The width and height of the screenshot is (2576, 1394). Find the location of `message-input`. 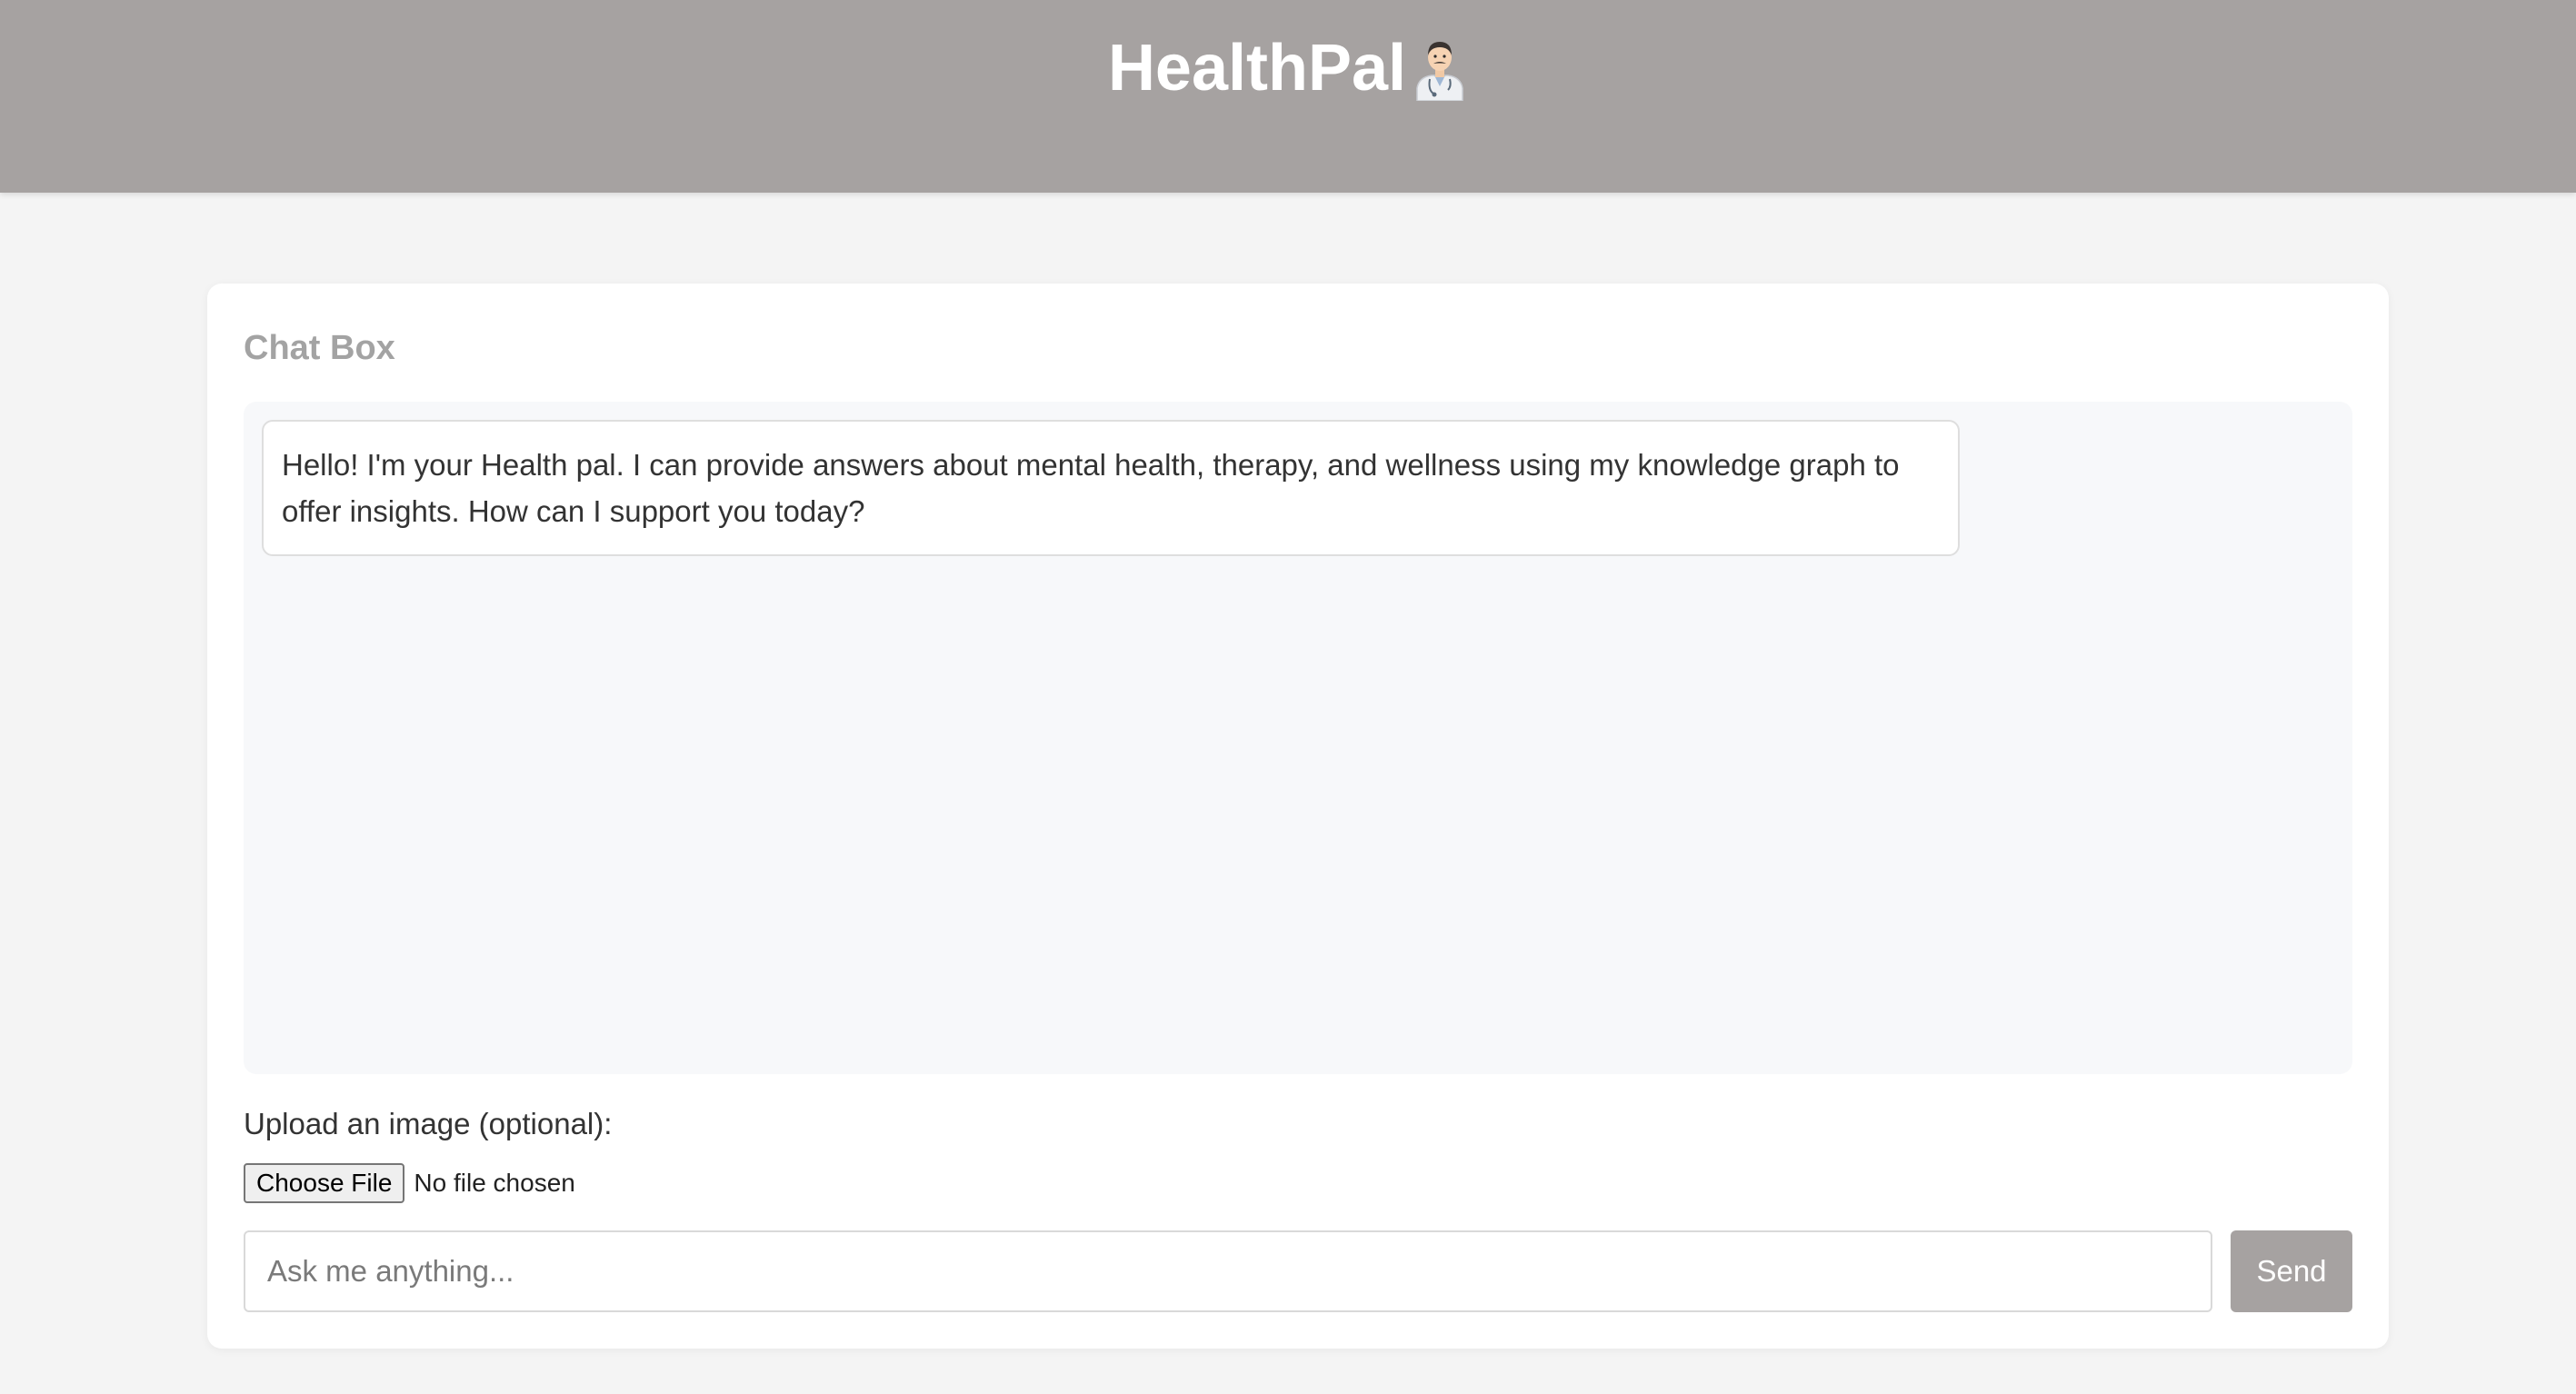

message-input is located at coordinates (1228, 1271).